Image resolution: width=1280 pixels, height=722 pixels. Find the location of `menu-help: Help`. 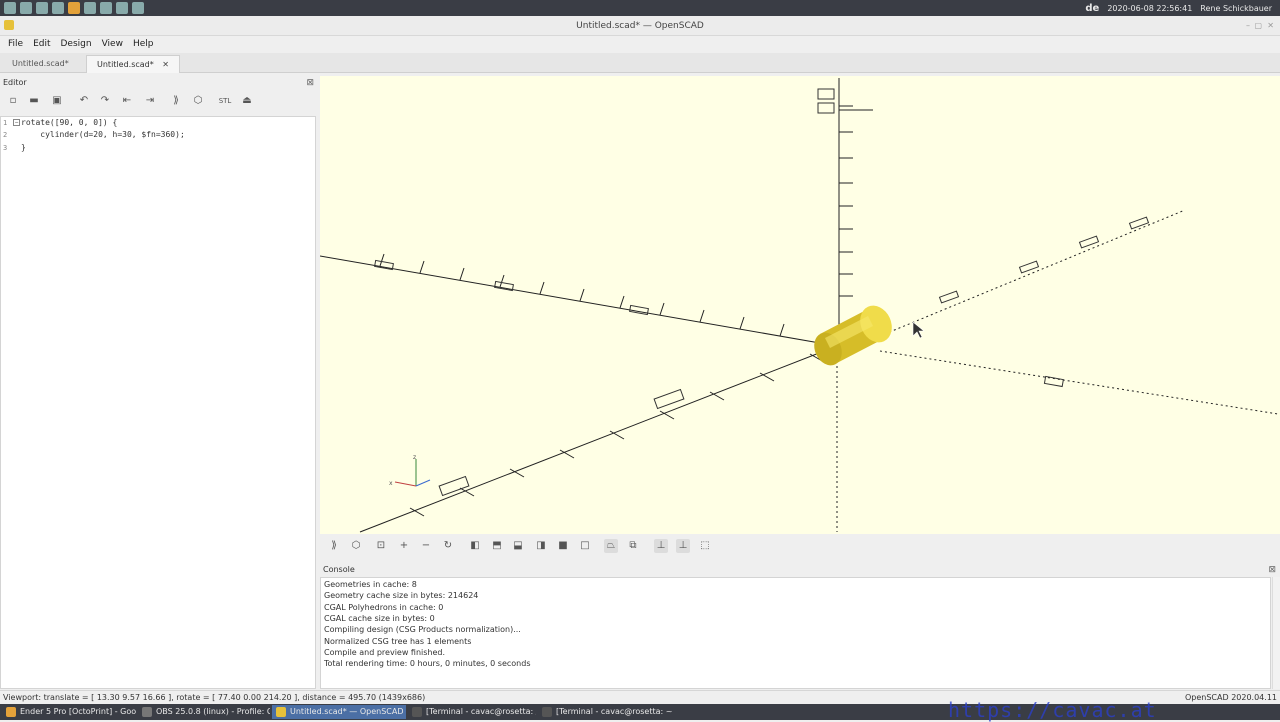

menu-help: Help is located at coordinates (143, 44).